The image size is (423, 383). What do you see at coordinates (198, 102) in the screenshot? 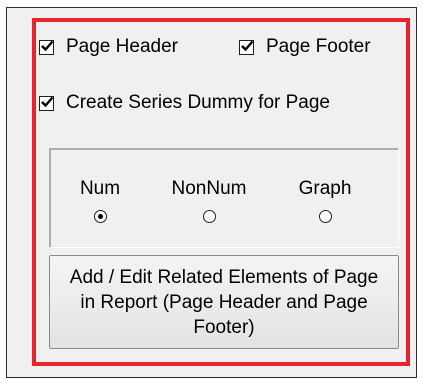
I see `series-dummy-label: Create Series Dummy for Page` at bounding box center [198, 102].